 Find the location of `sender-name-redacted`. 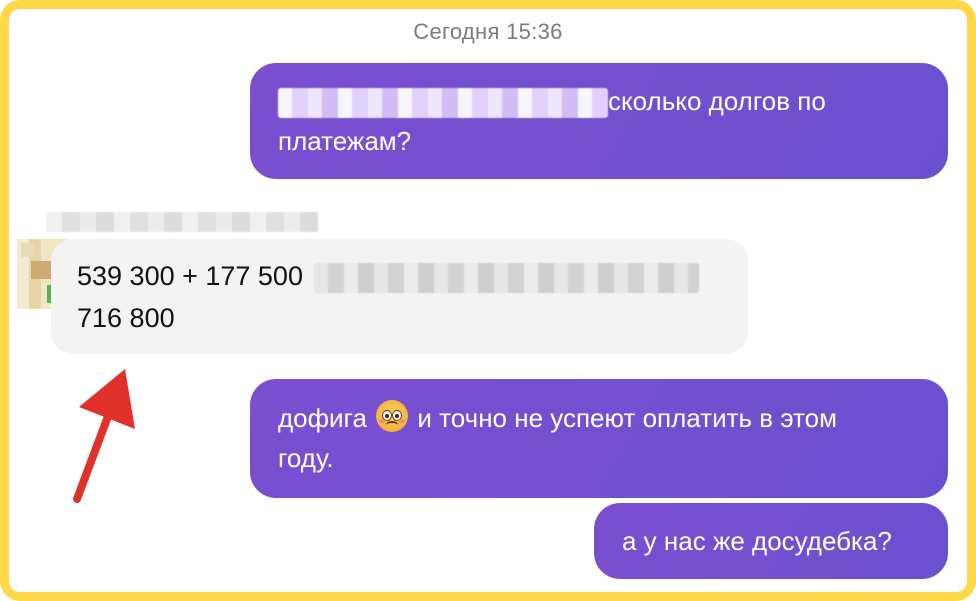

sender-name-redacted is located at coordinates (182, 222).